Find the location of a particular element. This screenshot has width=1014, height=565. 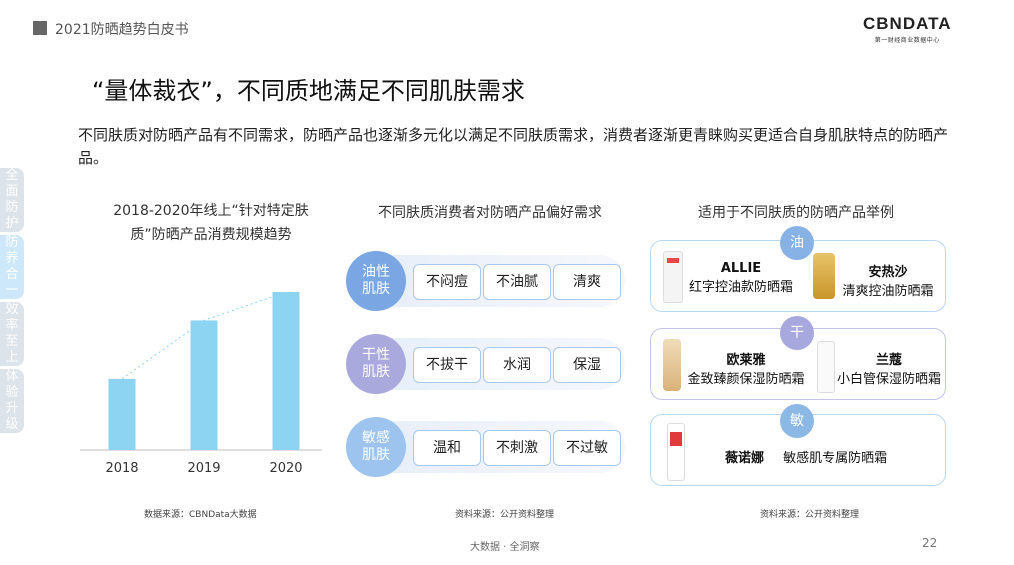

allie-bottle-image is located at coordinates (673, 277).